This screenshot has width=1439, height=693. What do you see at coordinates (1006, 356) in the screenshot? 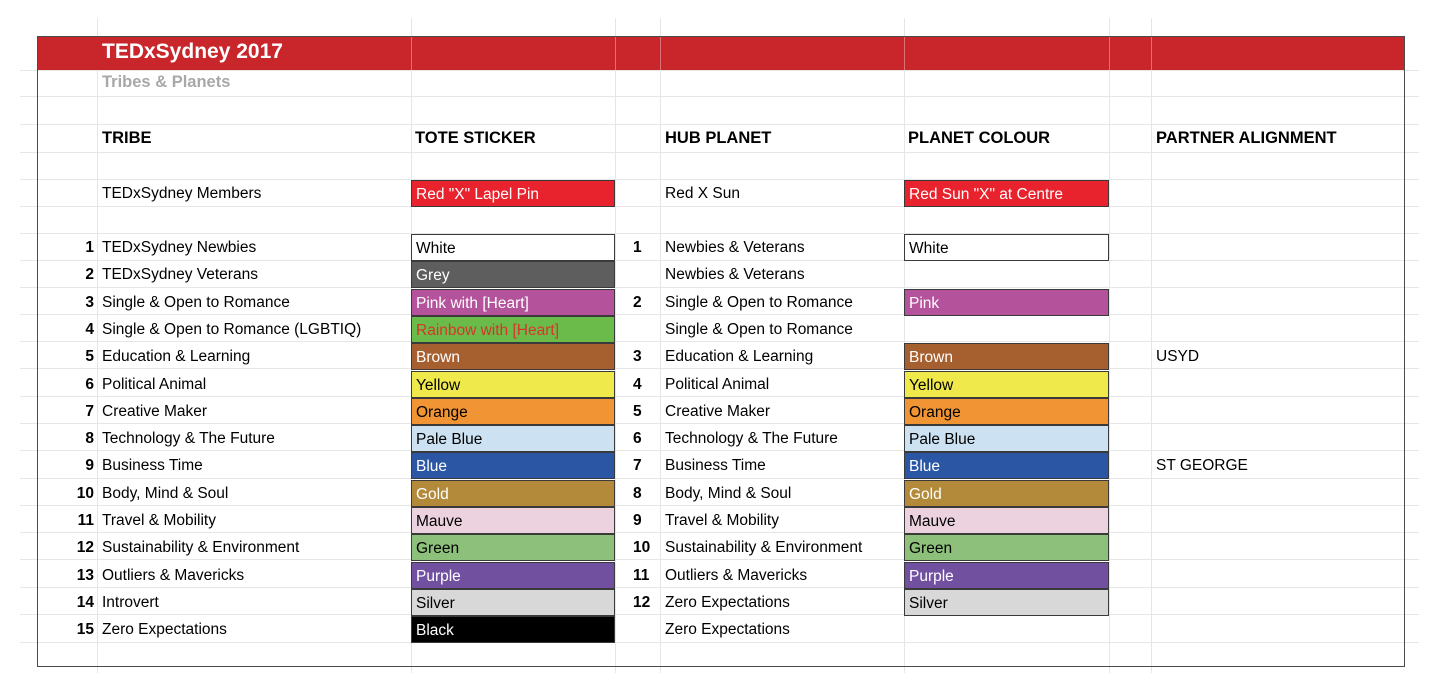
I see `planet-colour-swatch: Brown` at bounding box center [1006, 356].